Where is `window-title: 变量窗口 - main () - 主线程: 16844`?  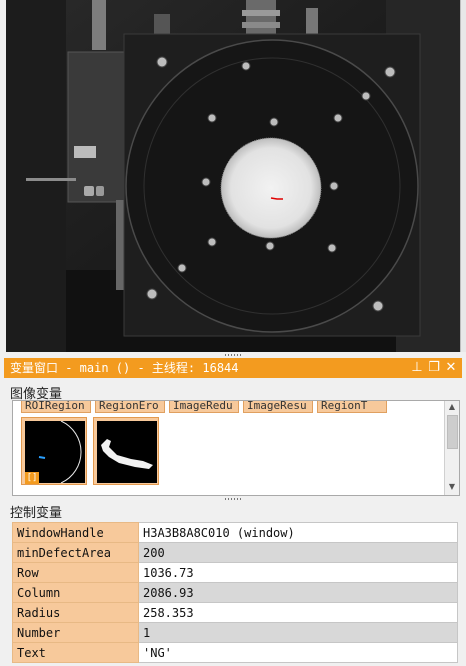
window-title: 变量窗口 - main () - 主线程: 16844 is located at coordinates (124, 368).